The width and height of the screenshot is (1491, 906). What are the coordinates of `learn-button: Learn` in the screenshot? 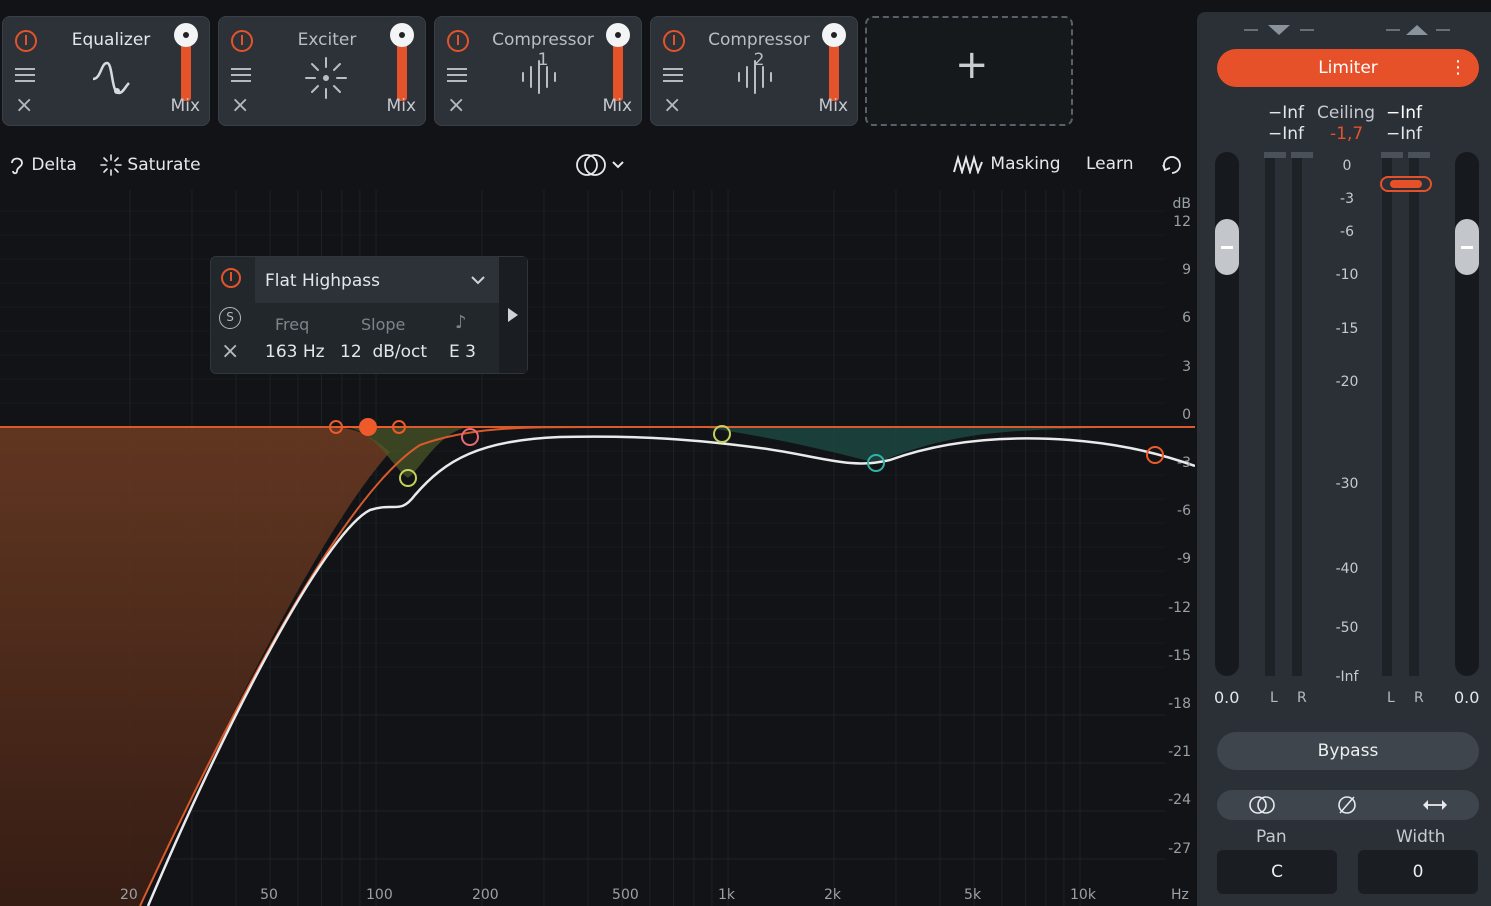 It's located at (1110, 164).